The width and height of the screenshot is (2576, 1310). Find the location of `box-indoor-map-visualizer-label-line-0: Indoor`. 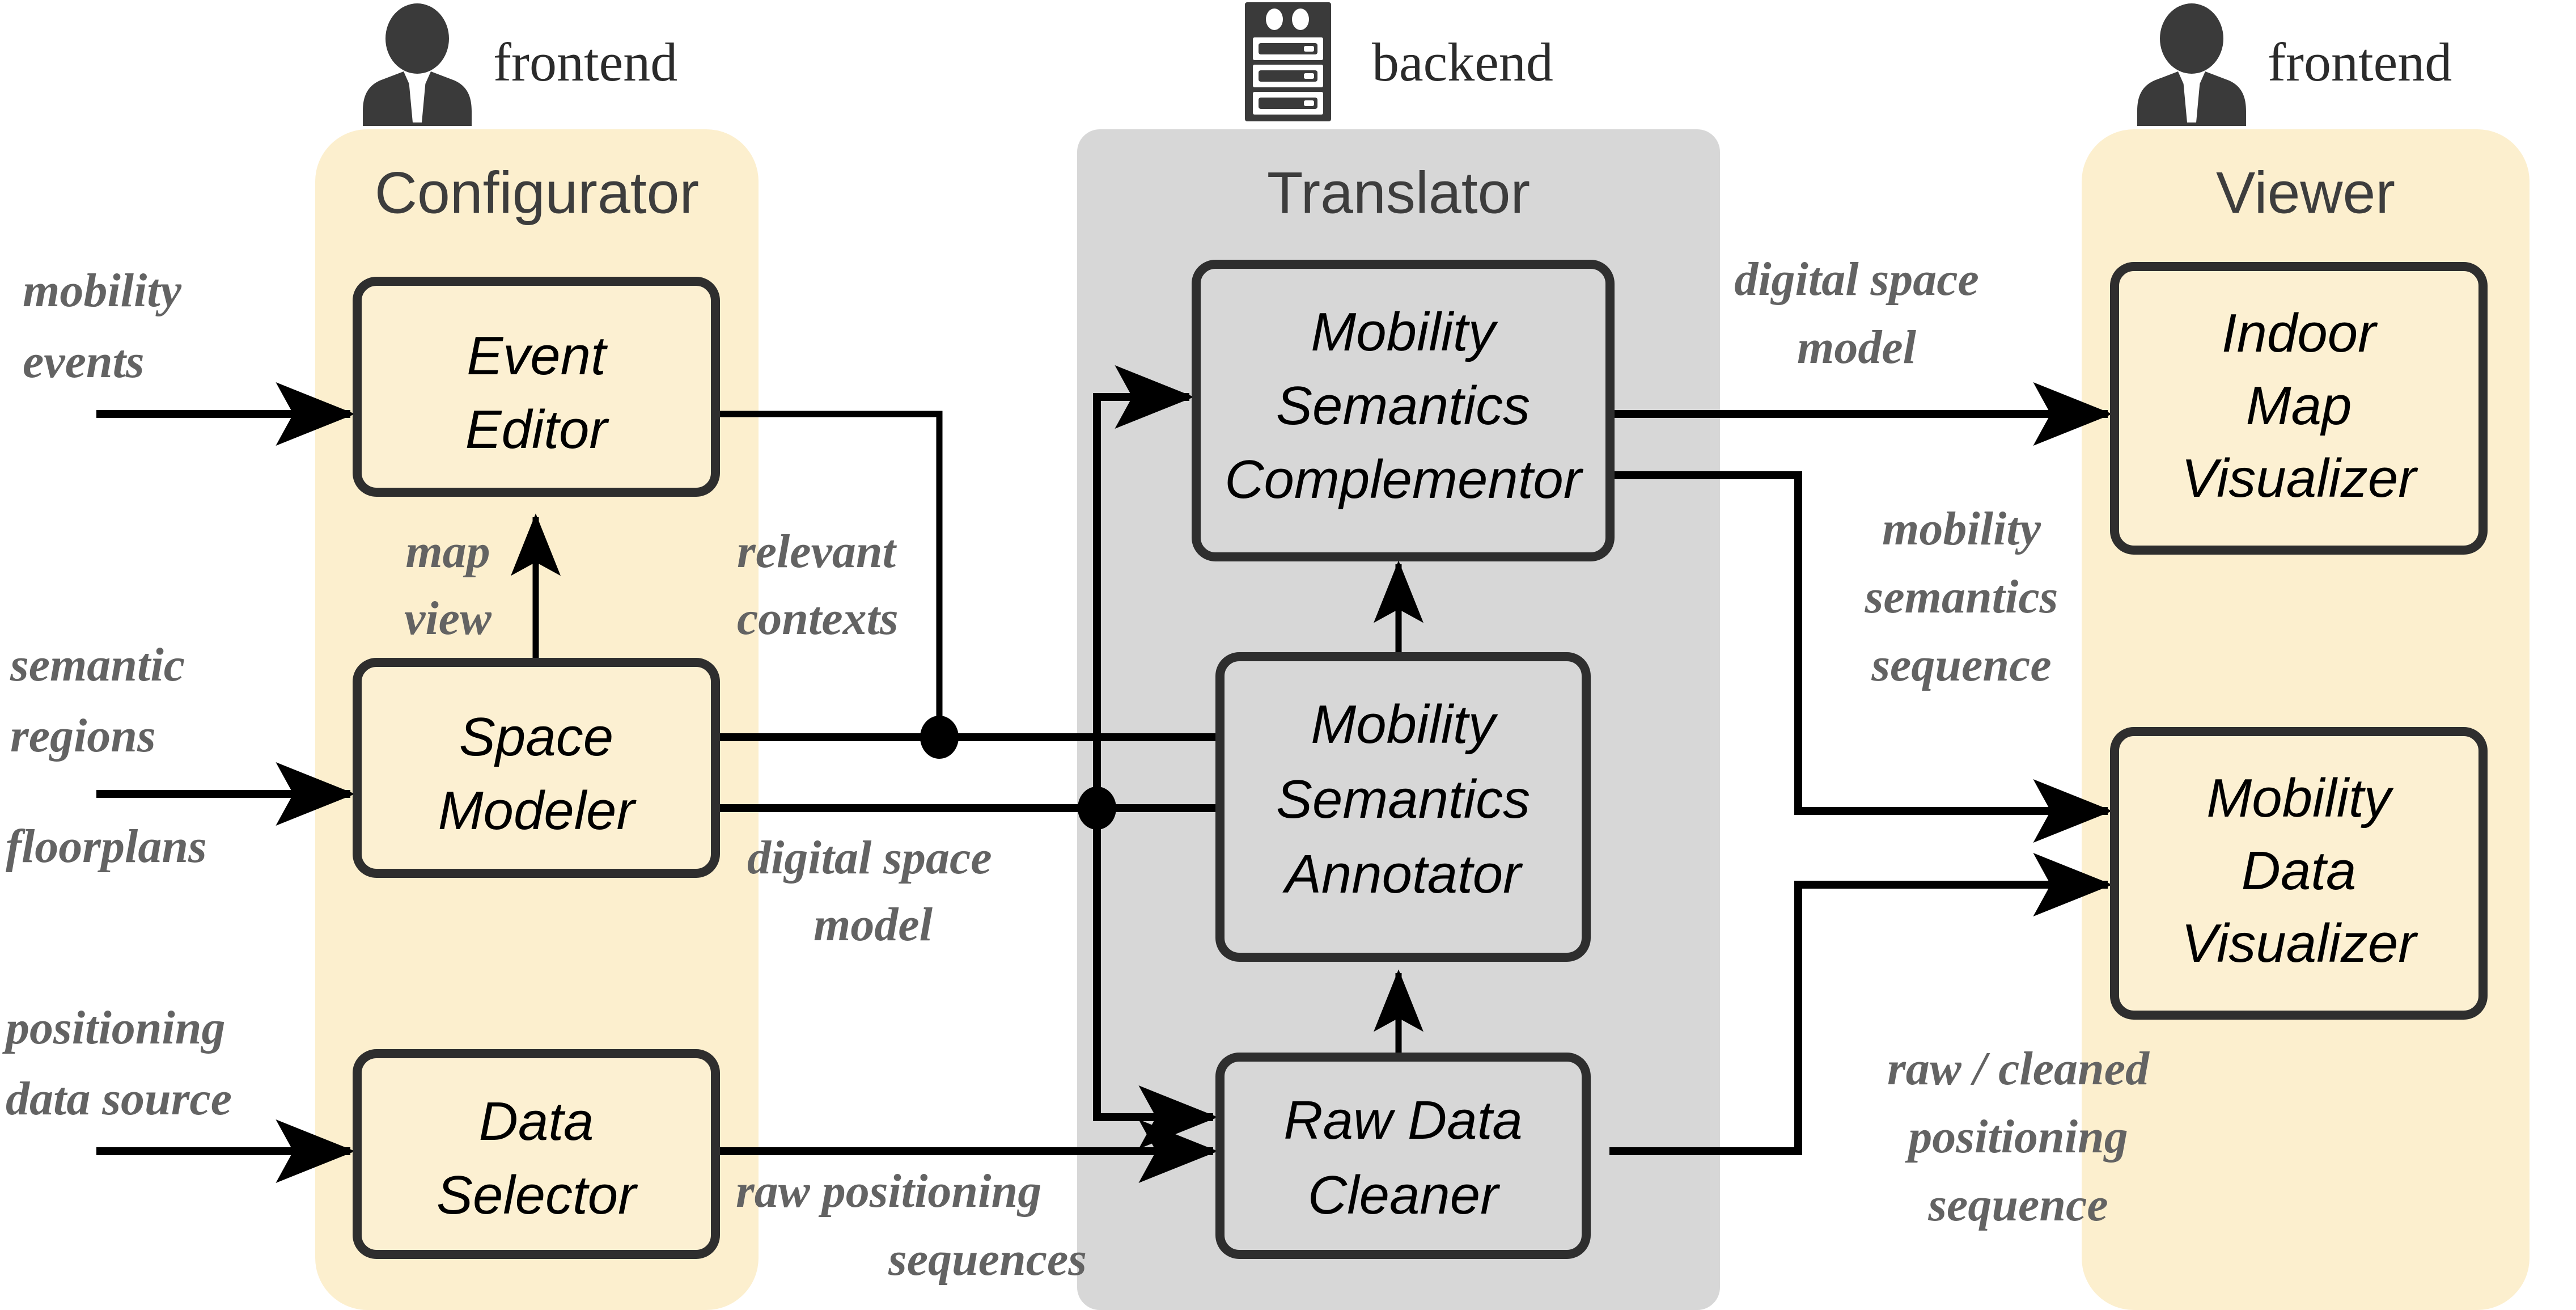

box-indoor-map-visualizer-label-line-0: Indoor is located at coordinates (2300, 333).